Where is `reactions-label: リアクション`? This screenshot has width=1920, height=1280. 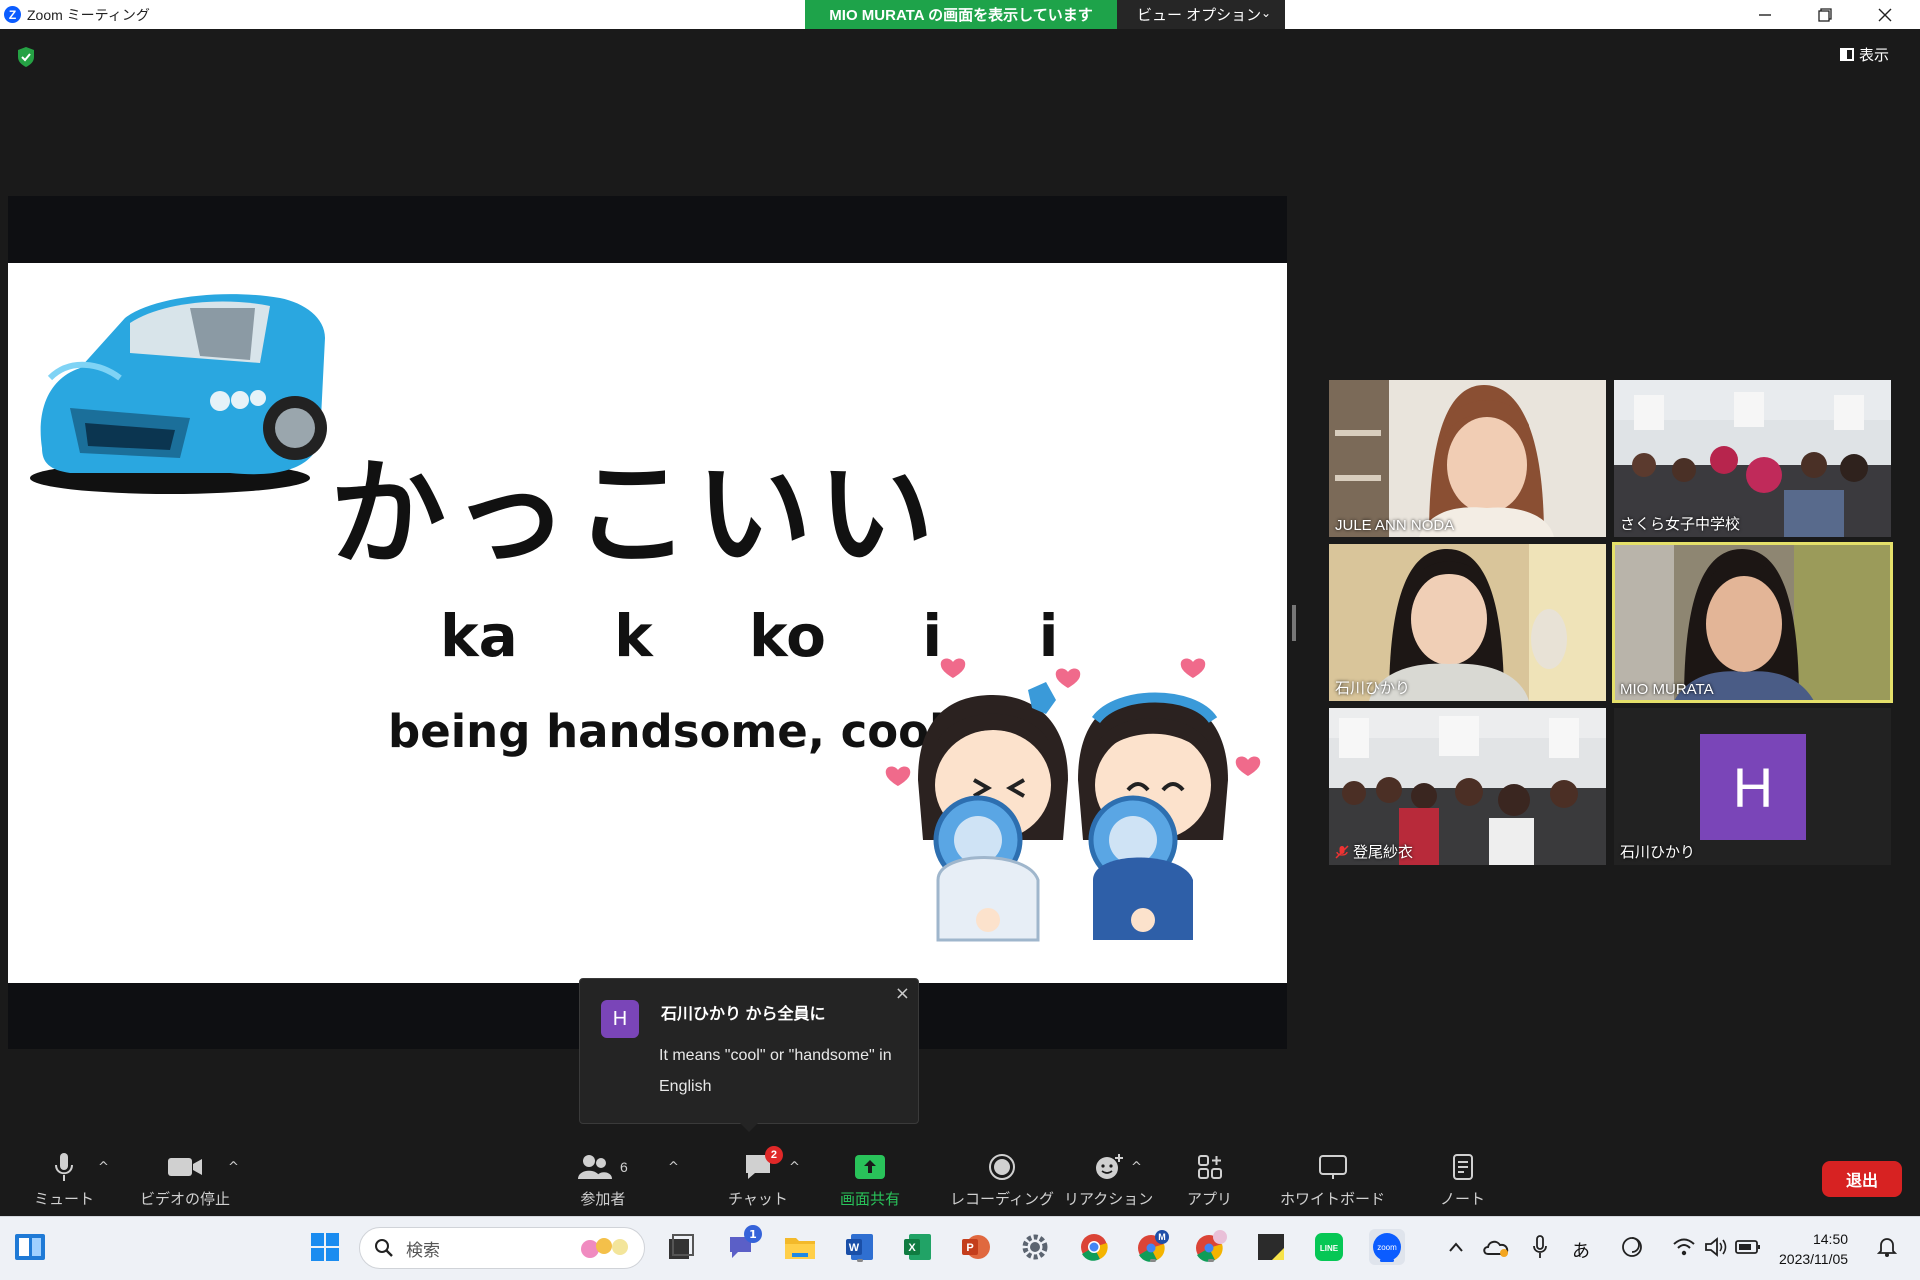
reactions-label: リアクション is located at coordinates (1109, 1199).